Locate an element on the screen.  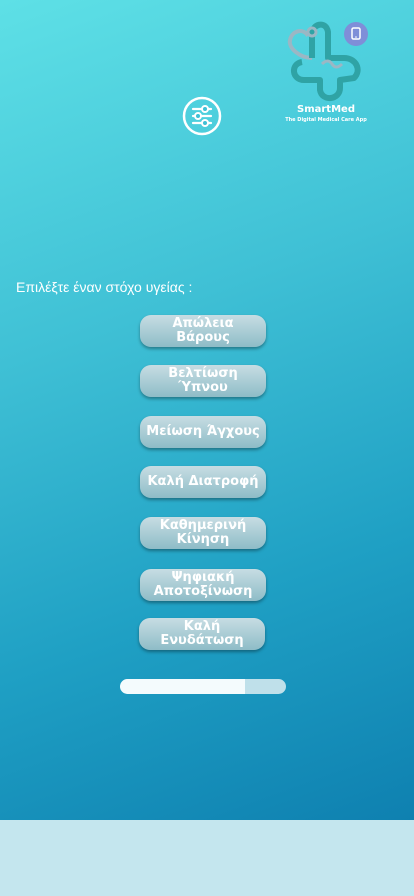
goal-prompt: Επιλέξτε έναν στόχο υγείας : is located at coordinates (104, 287).